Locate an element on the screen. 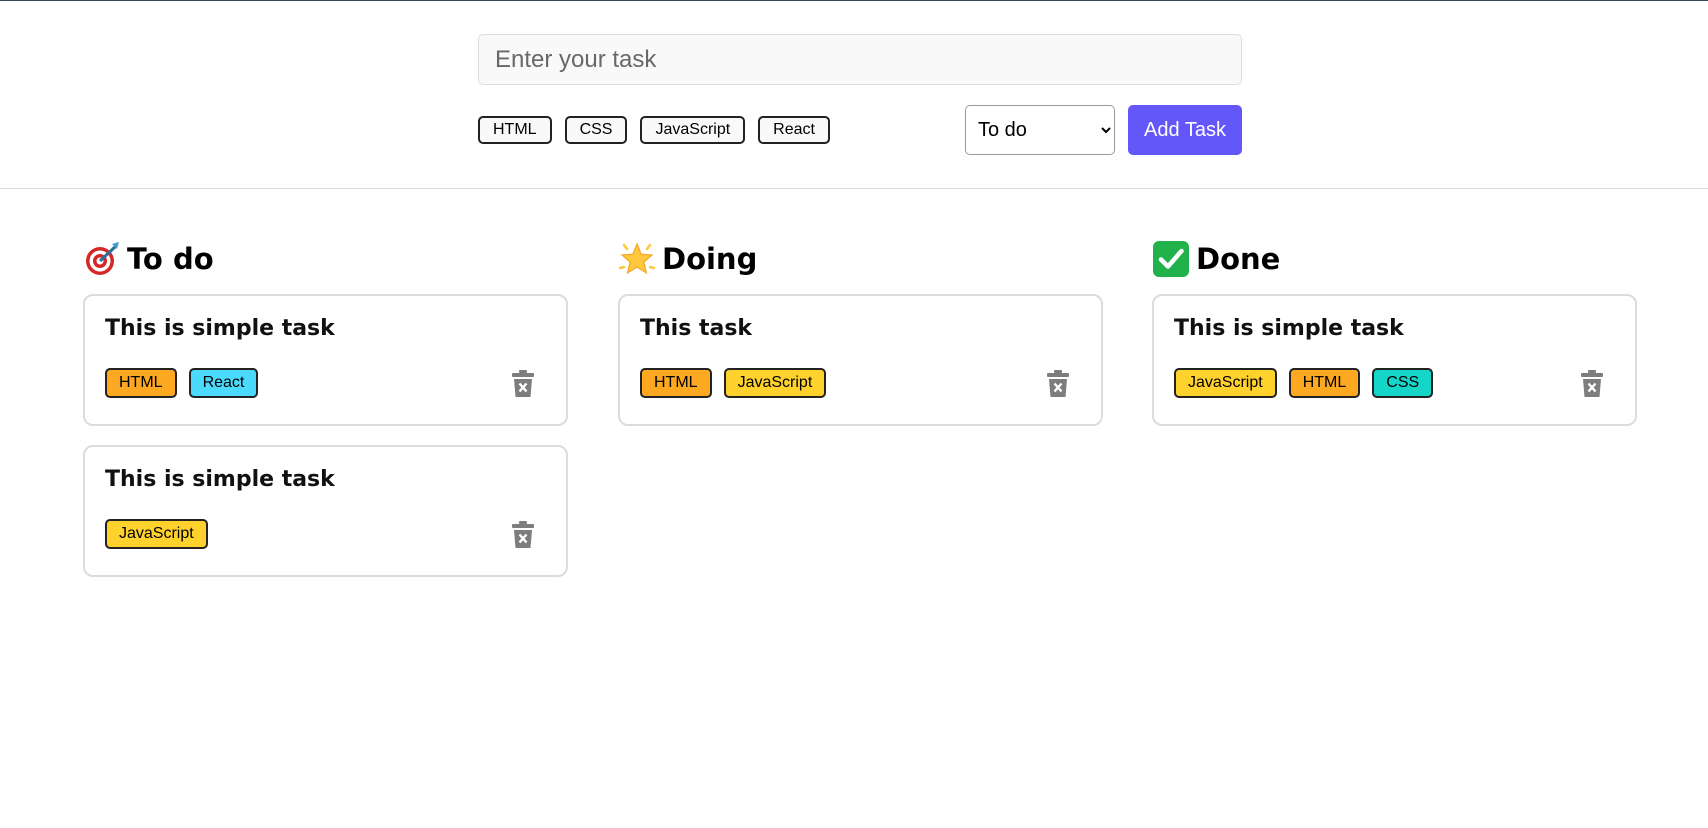 This screenshot has height=828, width=1708. task-tags: JavaScript is located at coordinates (325, 534).